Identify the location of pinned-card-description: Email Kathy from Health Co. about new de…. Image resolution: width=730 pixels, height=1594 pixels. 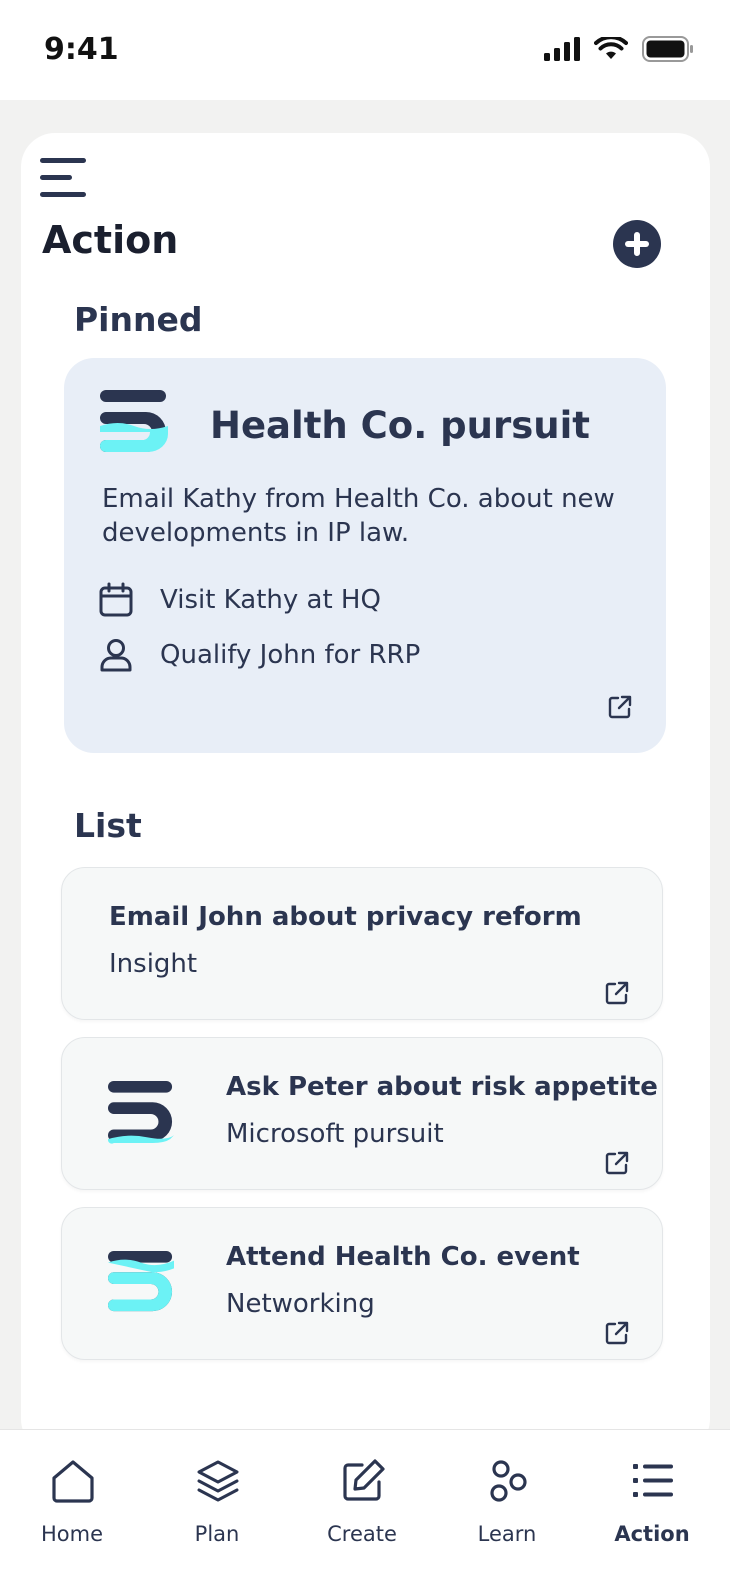
(358, 516).